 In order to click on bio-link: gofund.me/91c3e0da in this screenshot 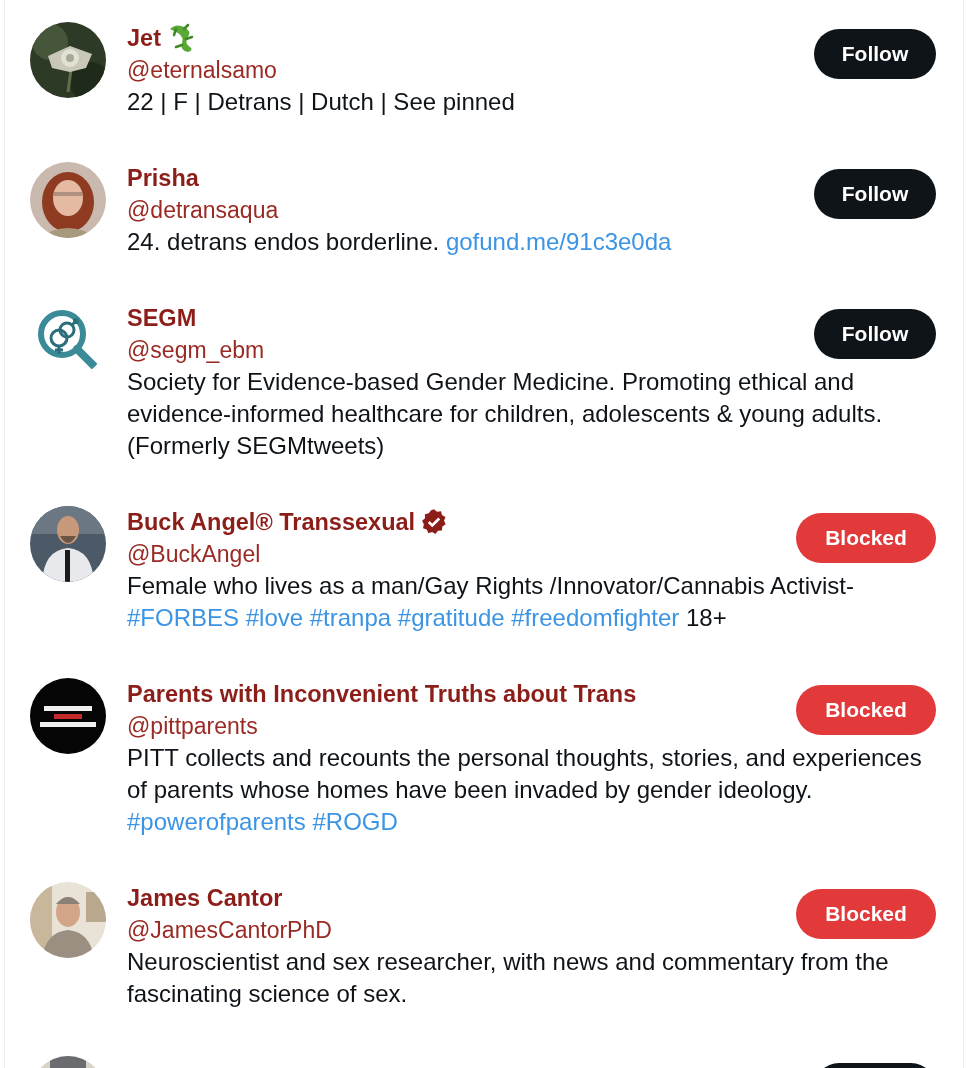, I will do `click(558, 241)`.